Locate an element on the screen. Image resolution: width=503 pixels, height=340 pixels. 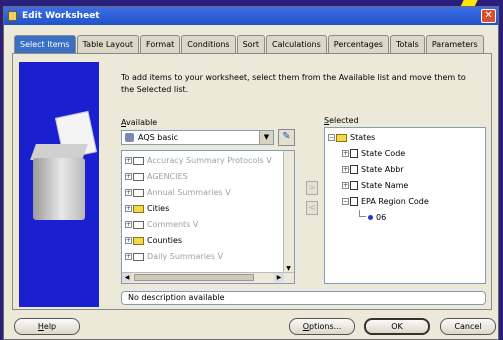
title-bar: Edit Worksheet ✕ is located at coordinates (251, 16).